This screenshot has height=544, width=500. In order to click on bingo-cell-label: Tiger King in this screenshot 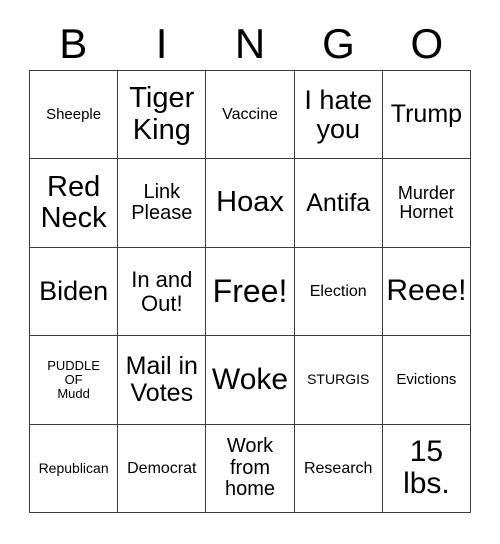, I will do `click(162, 114)`.